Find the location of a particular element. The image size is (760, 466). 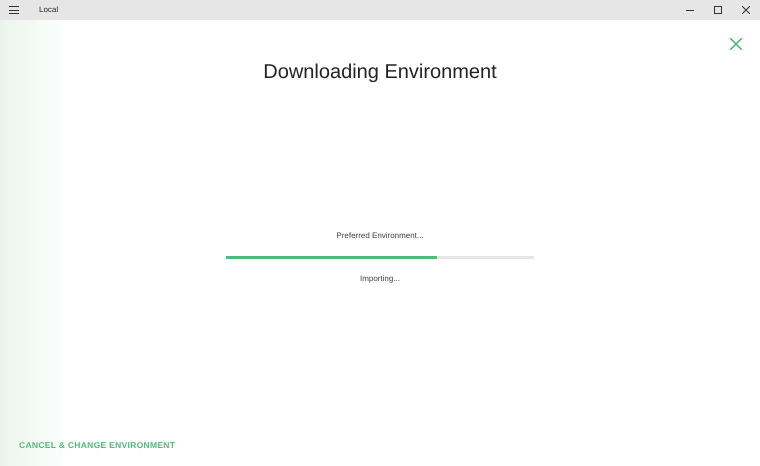

menu-icon is located at coordinates (14, 10).